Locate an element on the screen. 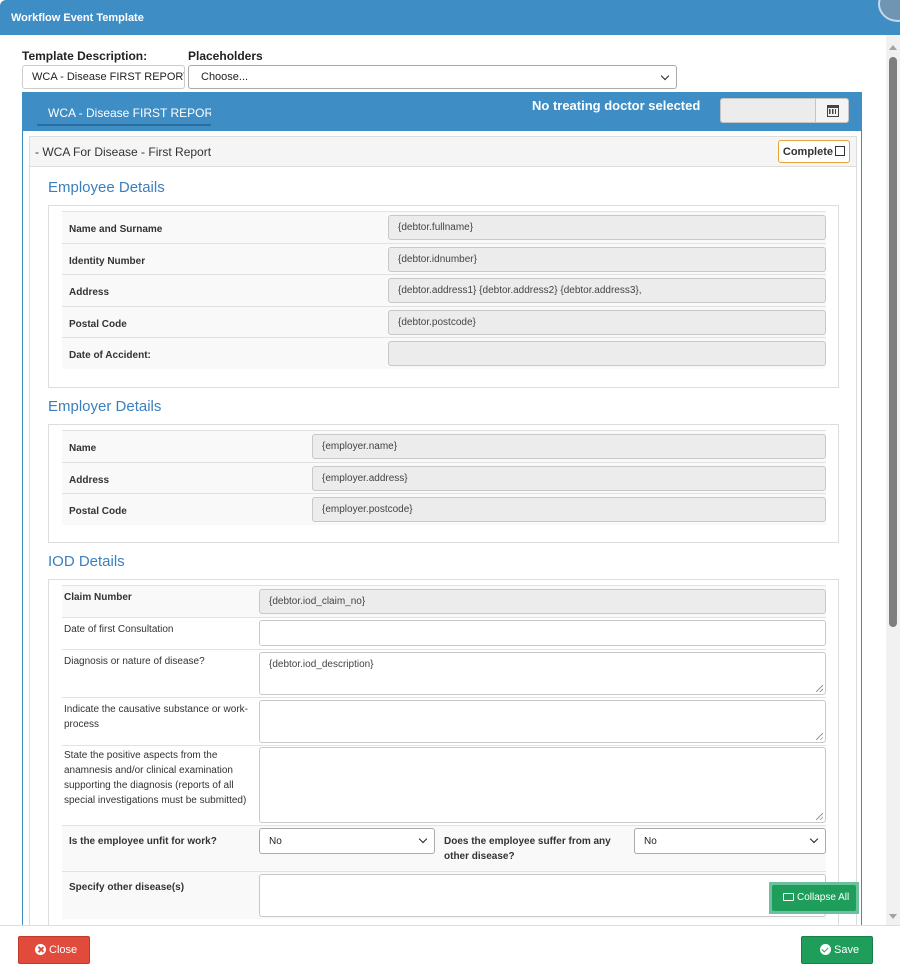  row-label: Date of first Consultation is located at coordinates (119, 629).